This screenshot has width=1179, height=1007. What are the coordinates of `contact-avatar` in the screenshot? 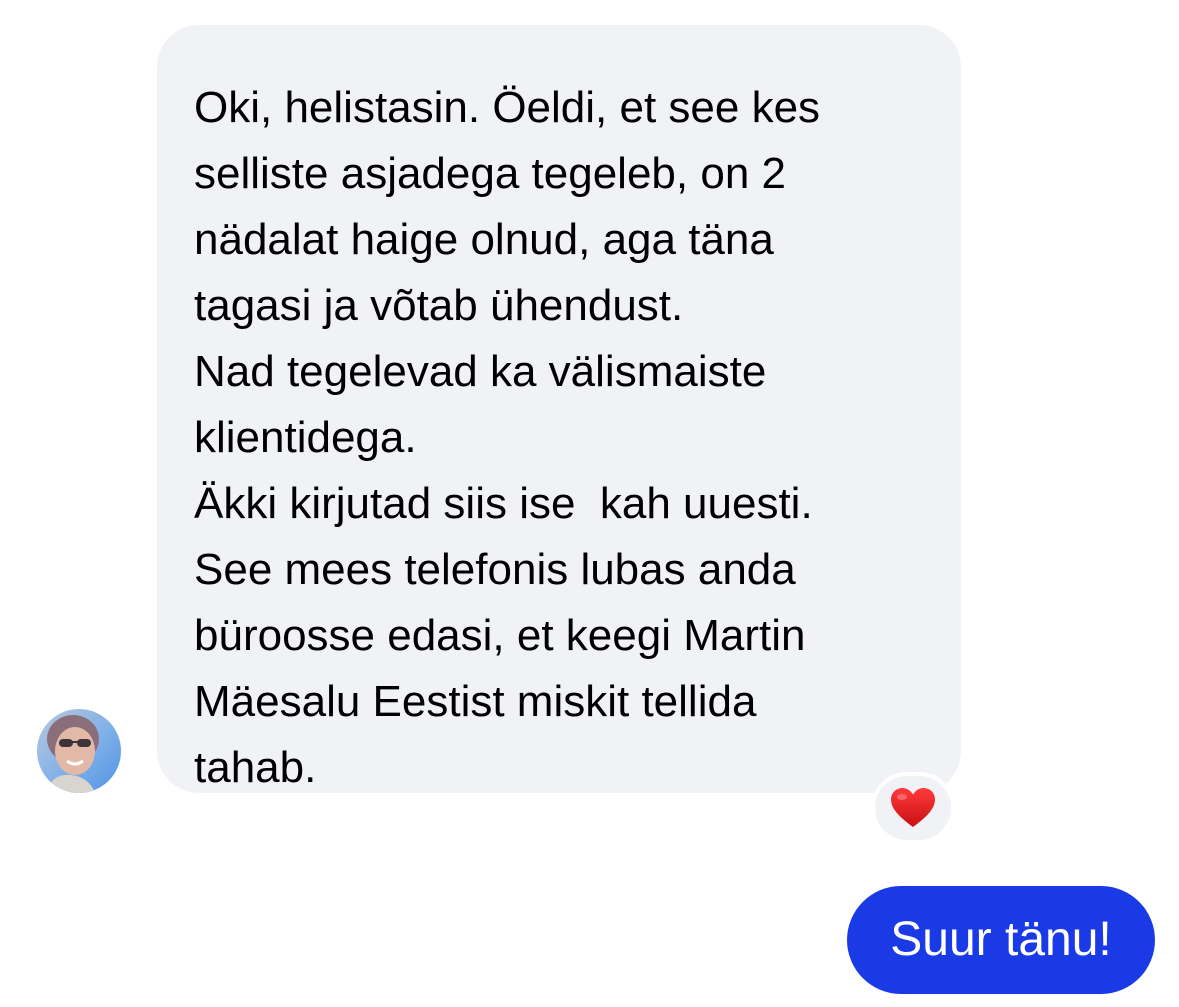 It's located at (79, 751).